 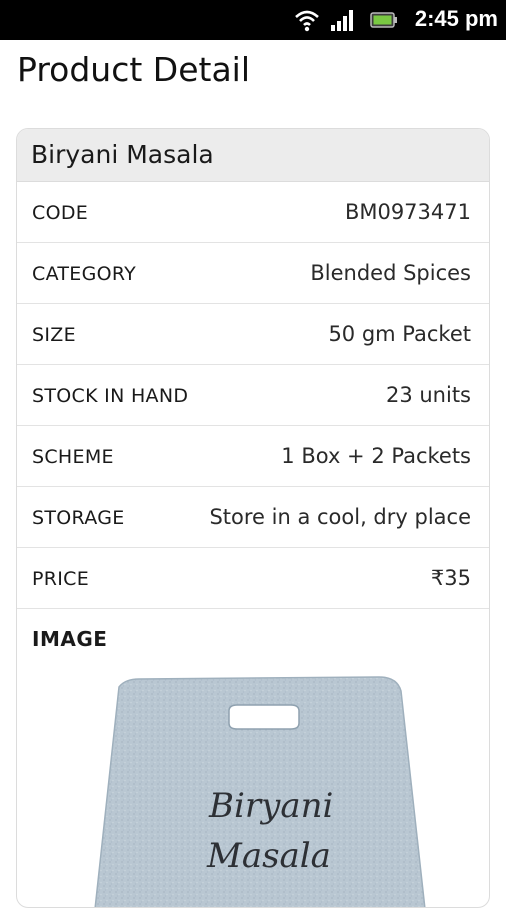 What do you see at coordinates (133, 69) in the screenshot?
I see `page-title: Product Detail` at bounding box center [133, 69].